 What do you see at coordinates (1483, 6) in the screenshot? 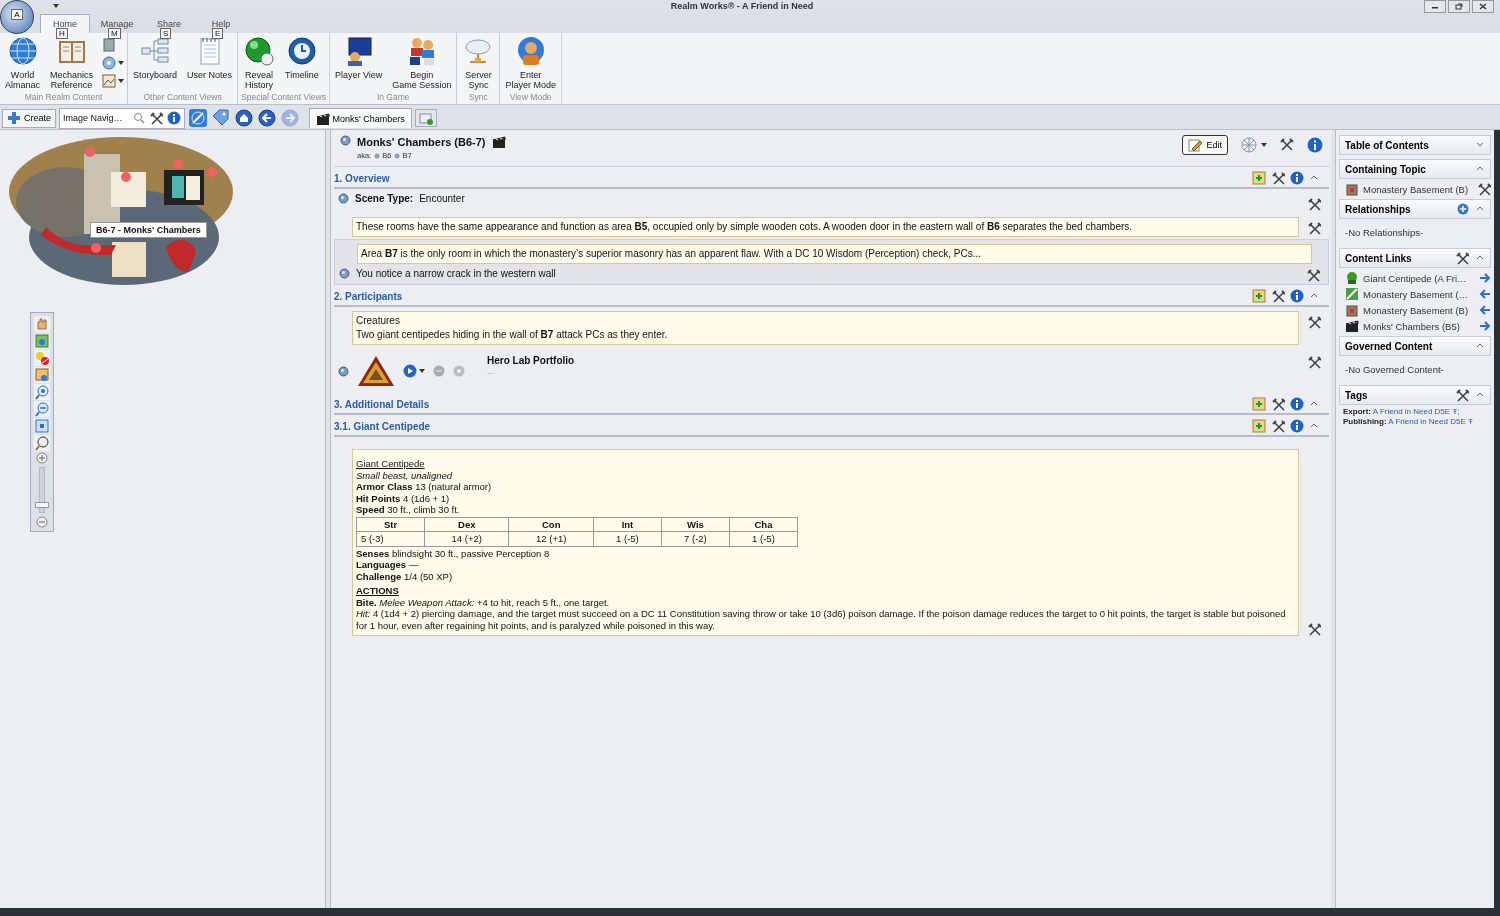
I see `close-icon` at bounding box center [1483, 6].